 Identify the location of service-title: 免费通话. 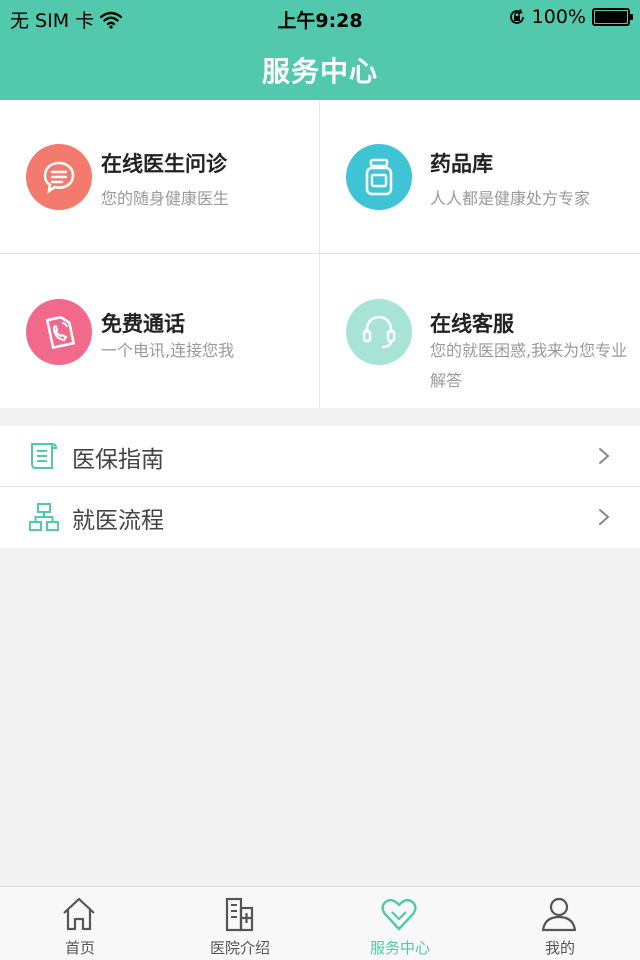
(143, 324).